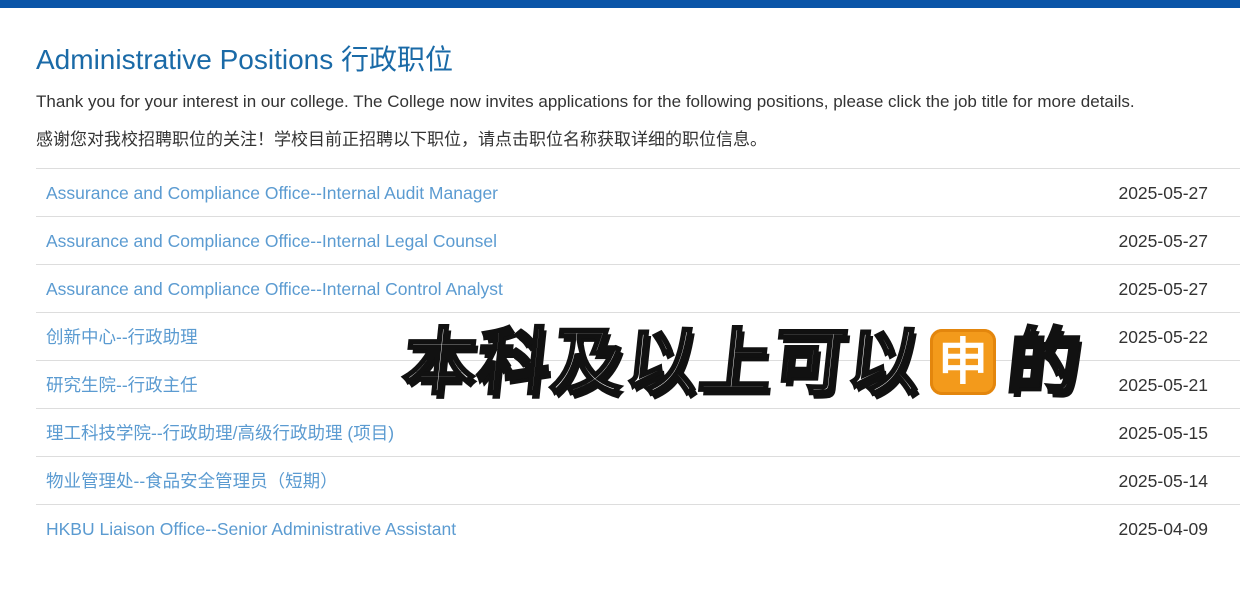  Describe the element at coordinates (245, 59) in the screenshot. I see `page-title: Administrative Positions 行政职位` at that location.